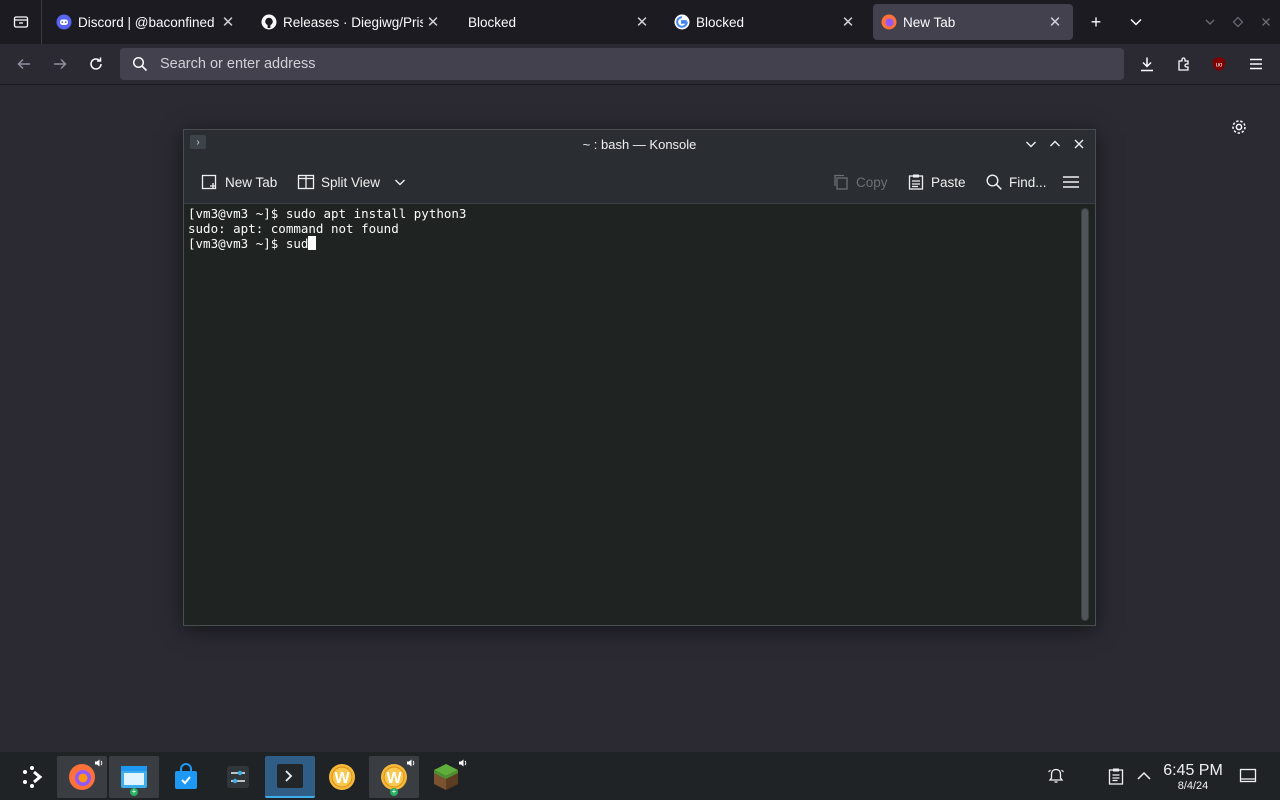 The image size is (1280, 800). I want to click on list-all-tabs-button, so click(1136, 22).